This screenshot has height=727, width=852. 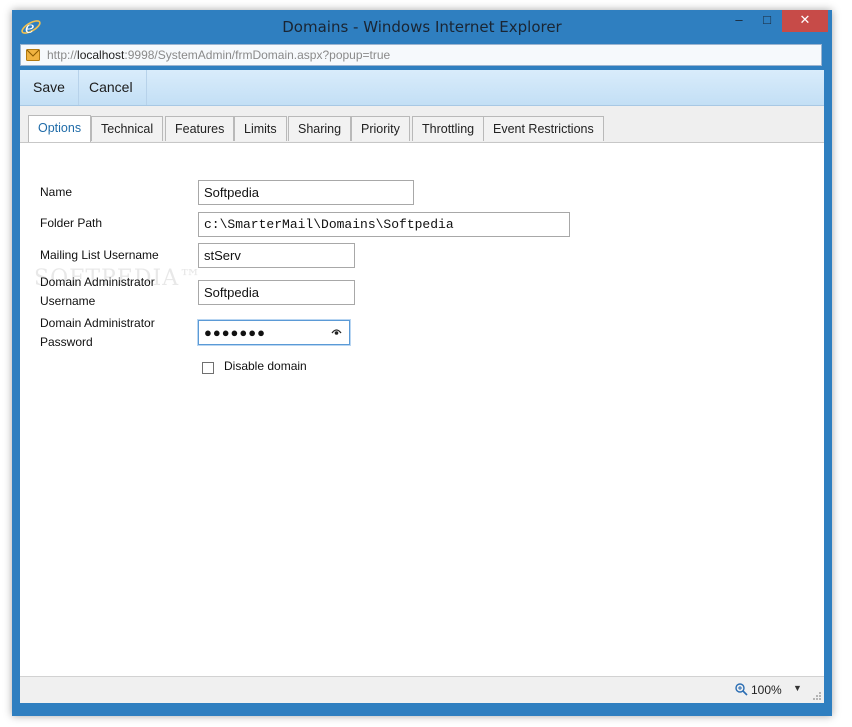 I want to click on tab-priority: Priority, so click(x=380, y=128).